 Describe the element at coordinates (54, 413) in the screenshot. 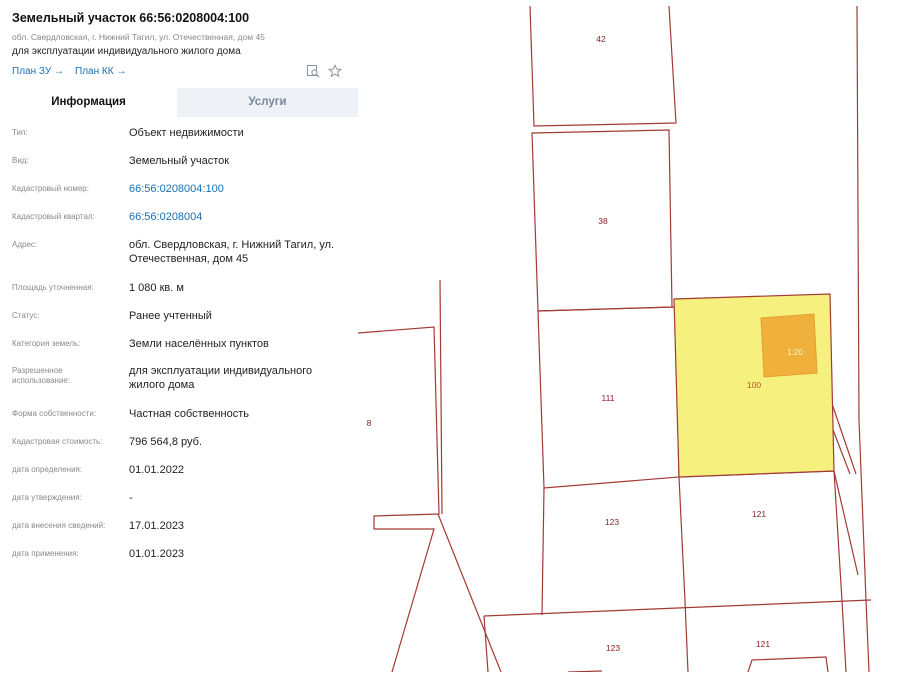

I see `info-label: Форма собственности:` at that location.